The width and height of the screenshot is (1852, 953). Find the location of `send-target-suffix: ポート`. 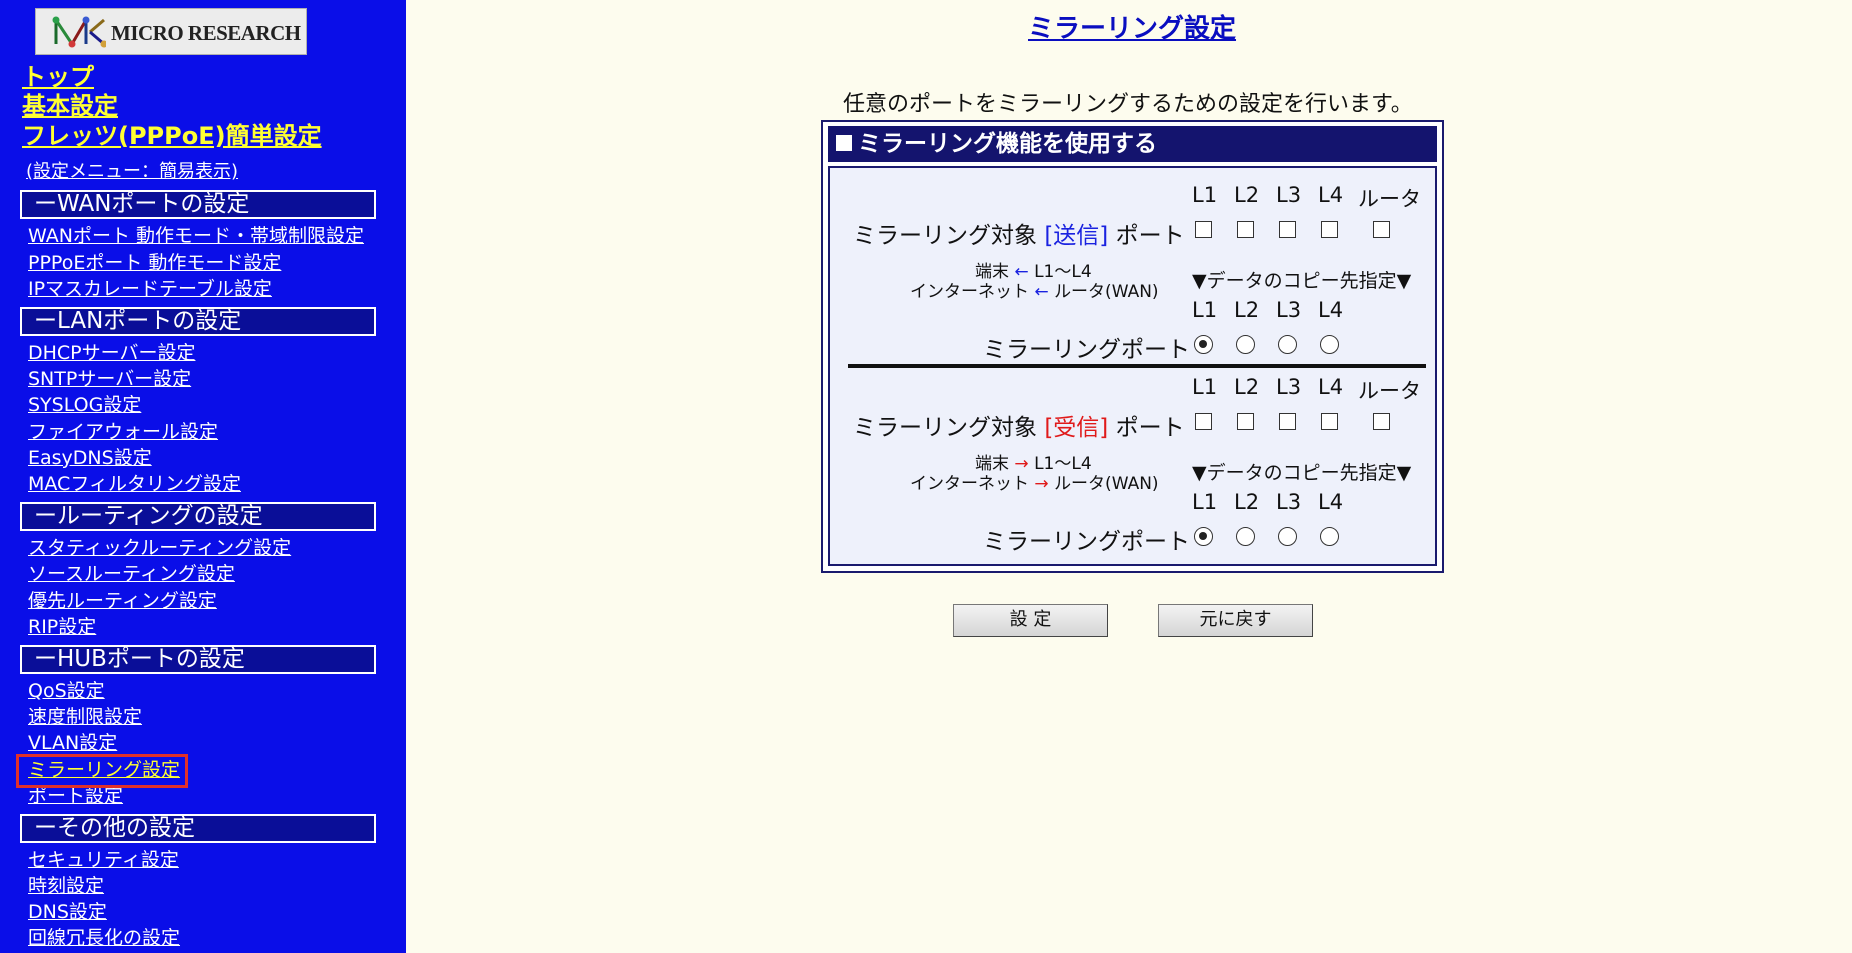

send-target-suffix: ポート is located at coordinates (1150, 236).